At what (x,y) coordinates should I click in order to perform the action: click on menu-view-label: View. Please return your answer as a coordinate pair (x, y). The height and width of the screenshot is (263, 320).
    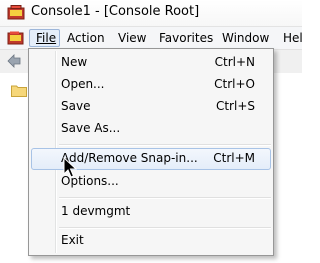
    Looking at the image, I should click on (132, 38).